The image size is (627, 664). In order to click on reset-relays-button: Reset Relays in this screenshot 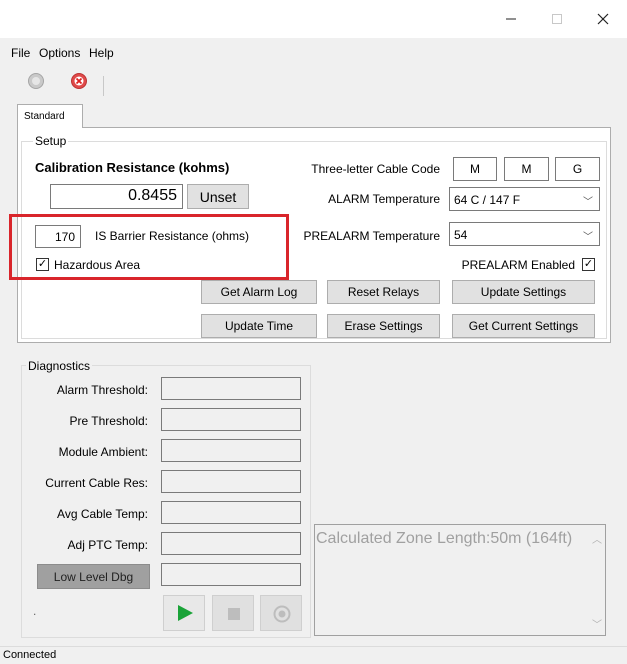, I will do `click(383, 292)`.